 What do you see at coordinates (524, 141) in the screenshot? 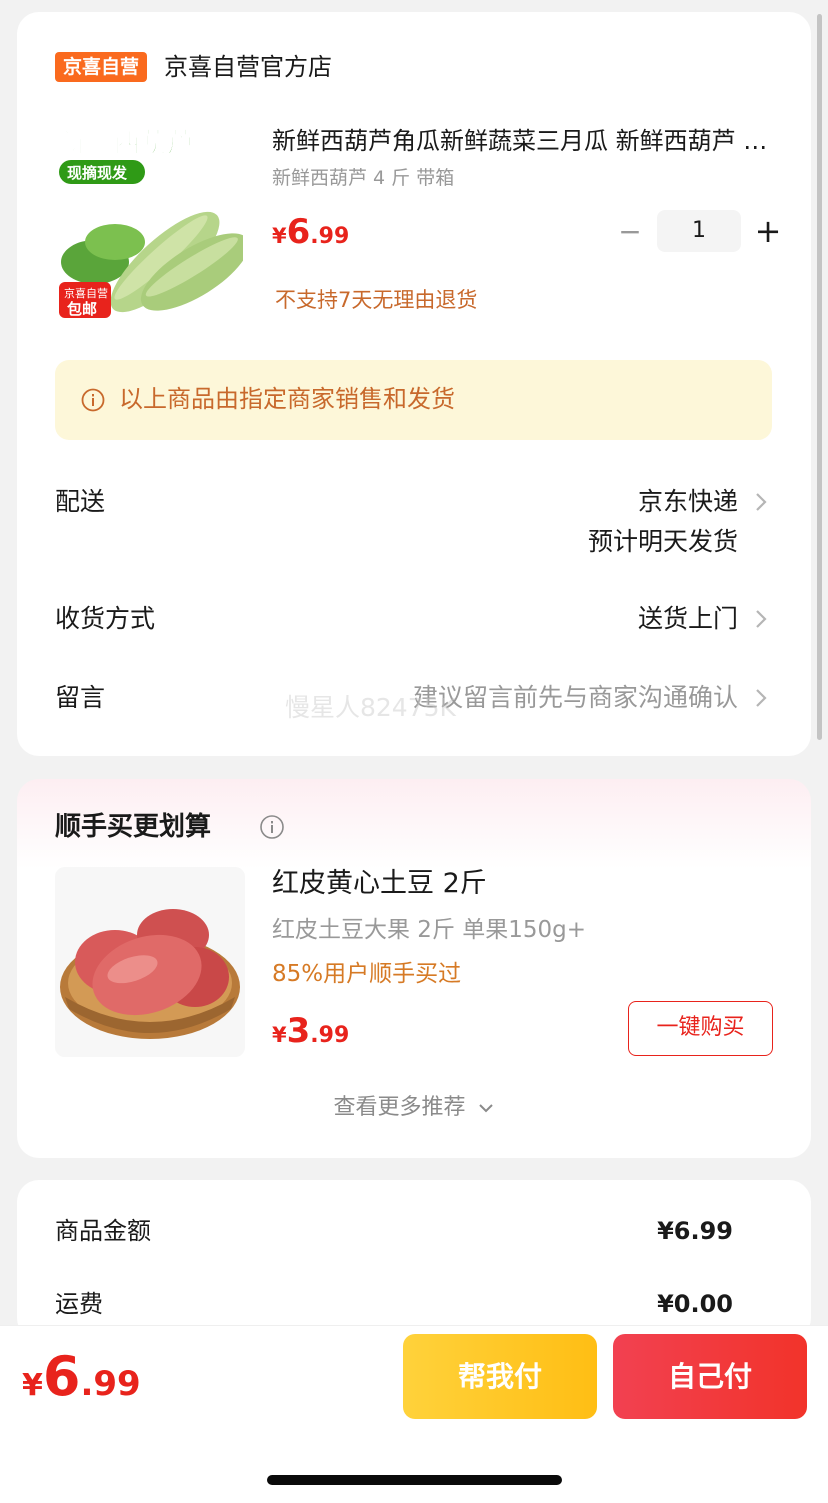
I see `product-title: 新鲜西葫芦角瓜新鲜蔬菜三月瓜 新鲜西葫芦 4斤 带箱` at bounding box center [524, 141].